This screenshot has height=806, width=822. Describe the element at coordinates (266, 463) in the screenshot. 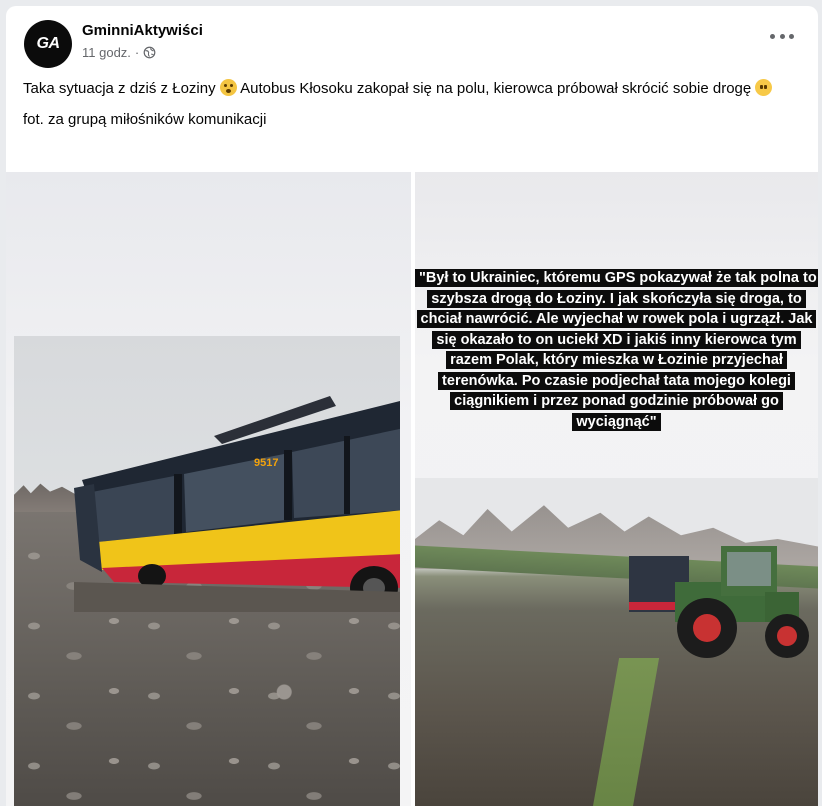

I see `bus-number: 9517` at that location.